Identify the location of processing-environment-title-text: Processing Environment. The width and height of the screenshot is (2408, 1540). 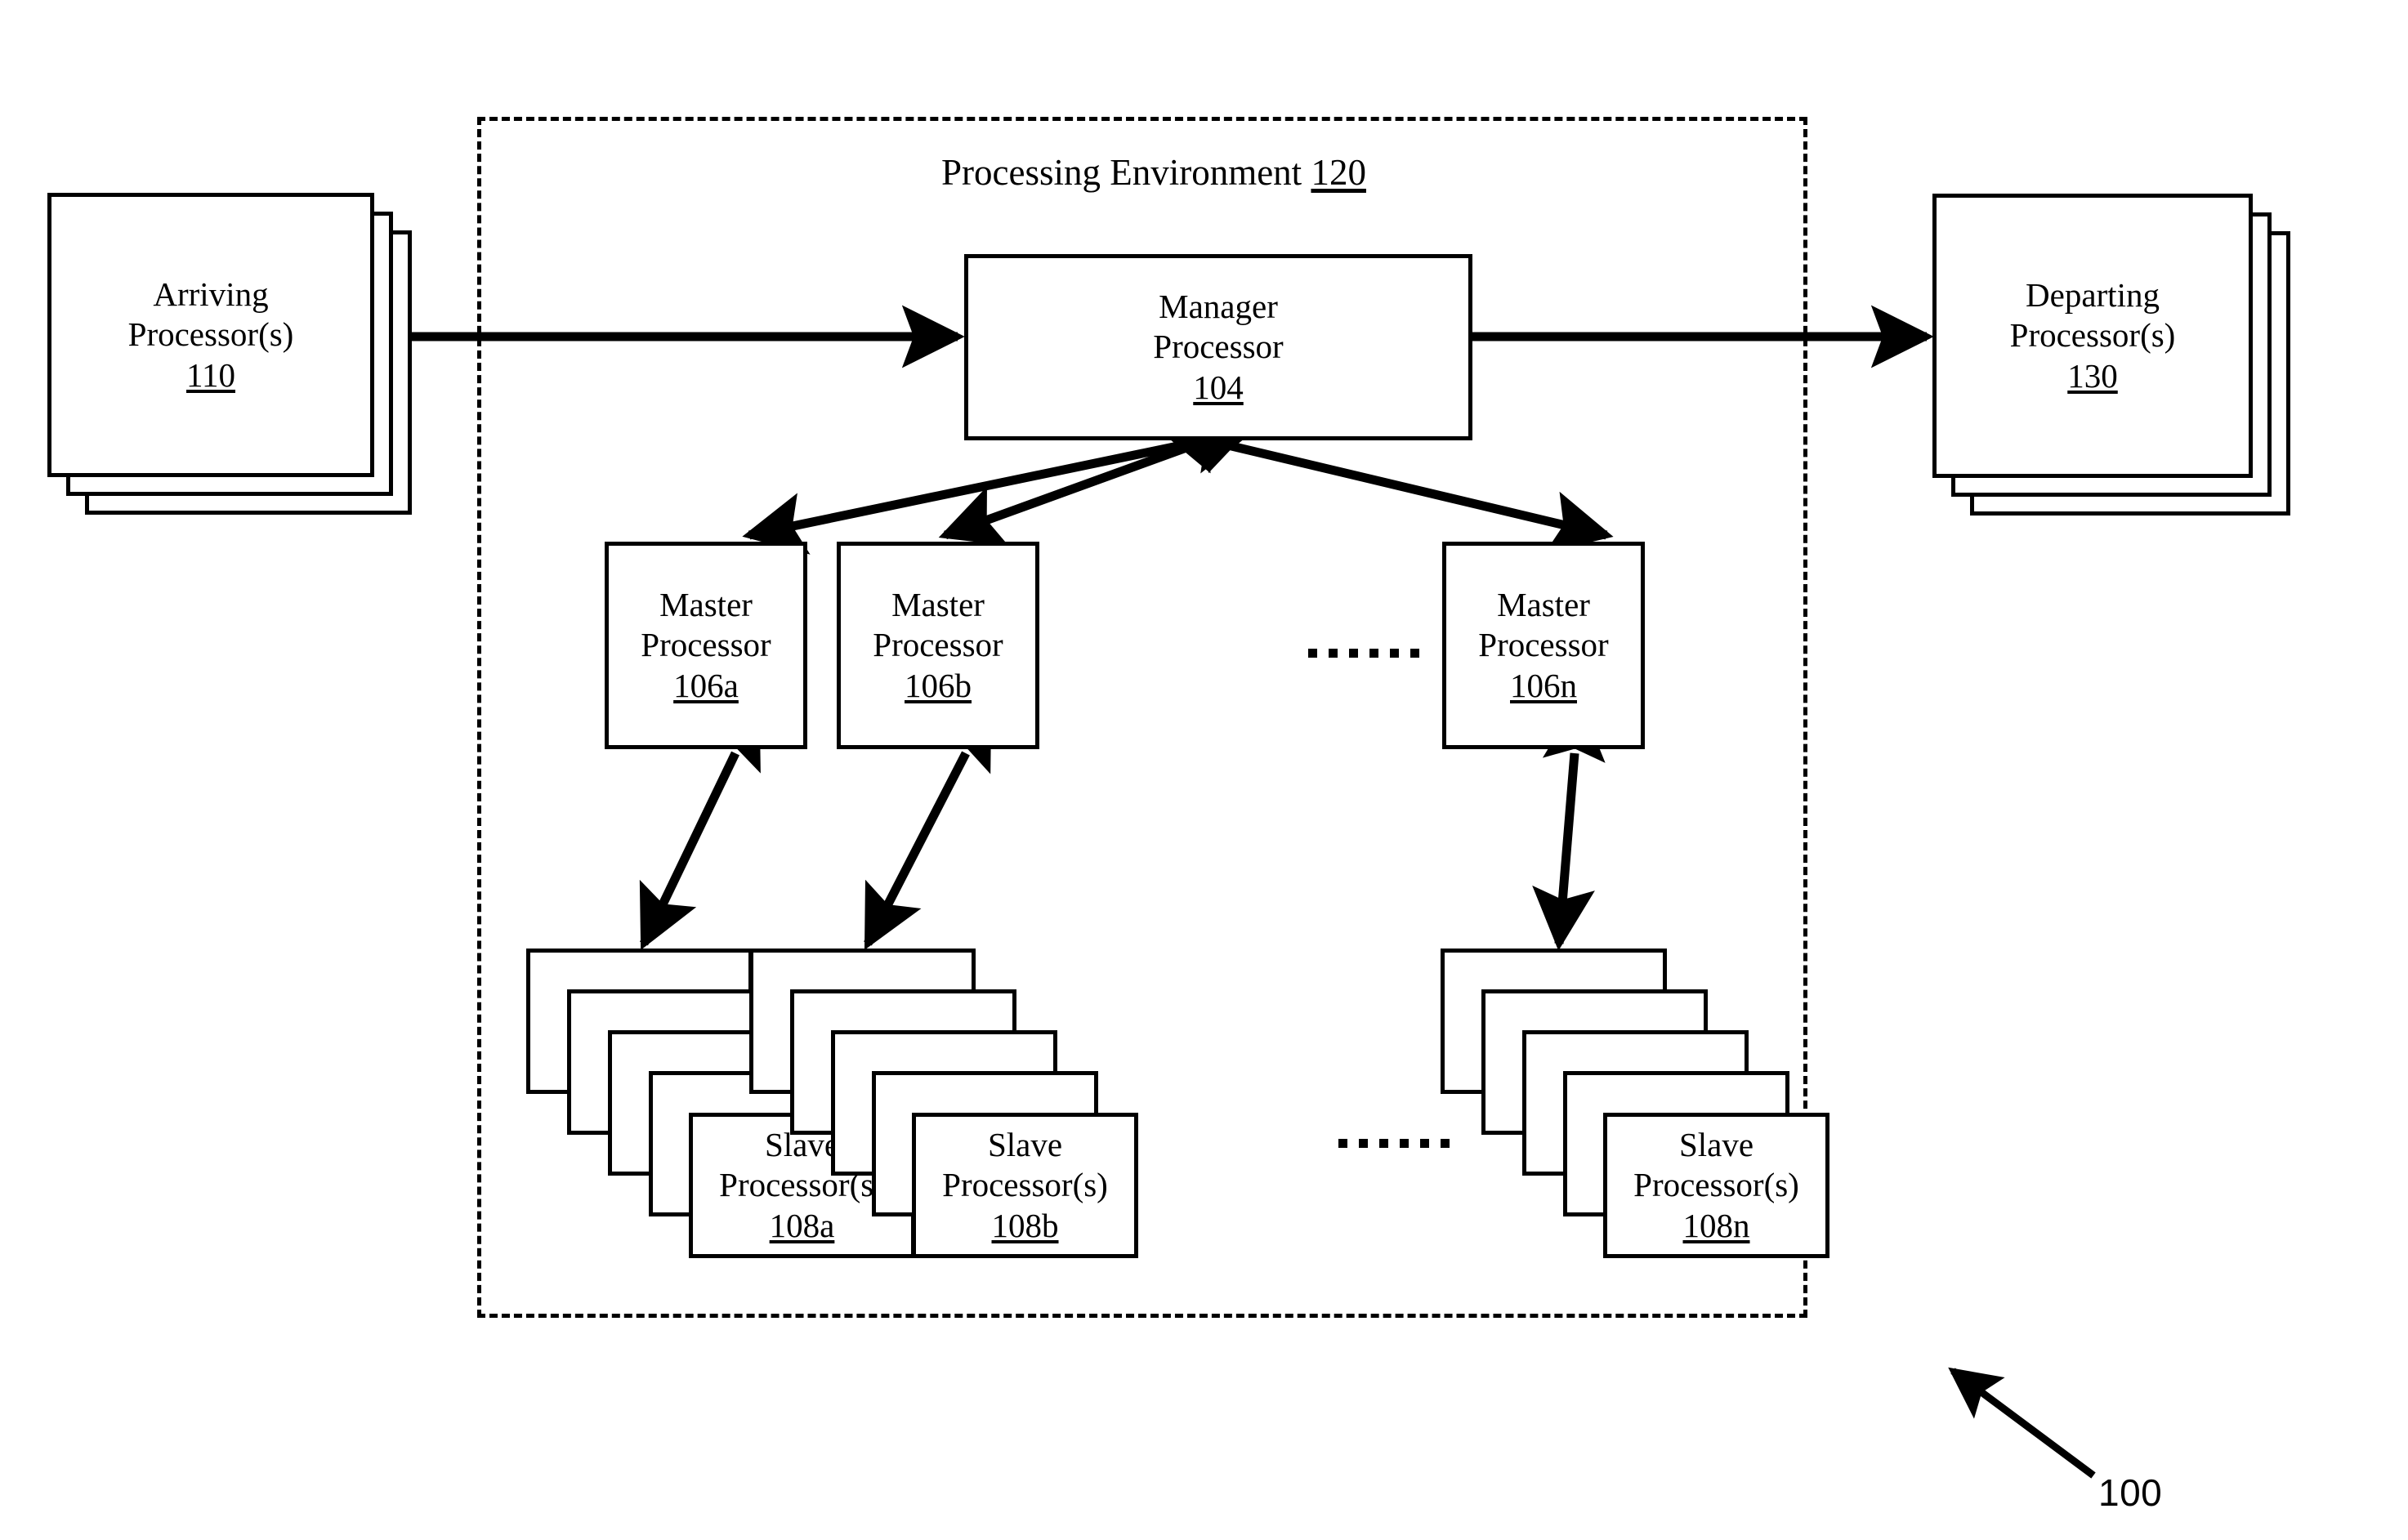
(1121, 172).